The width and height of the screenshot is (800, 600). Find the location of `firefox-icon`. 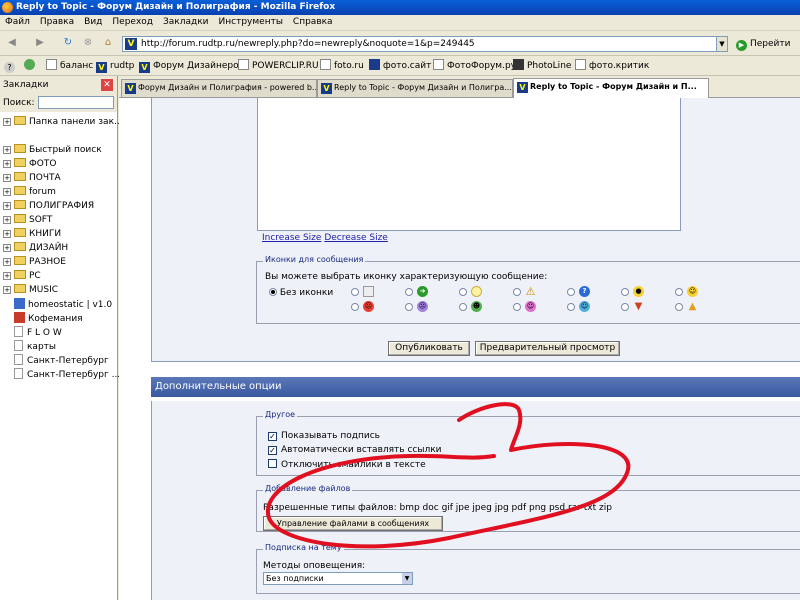

firefox-icon is located at coordinates (7, 7).